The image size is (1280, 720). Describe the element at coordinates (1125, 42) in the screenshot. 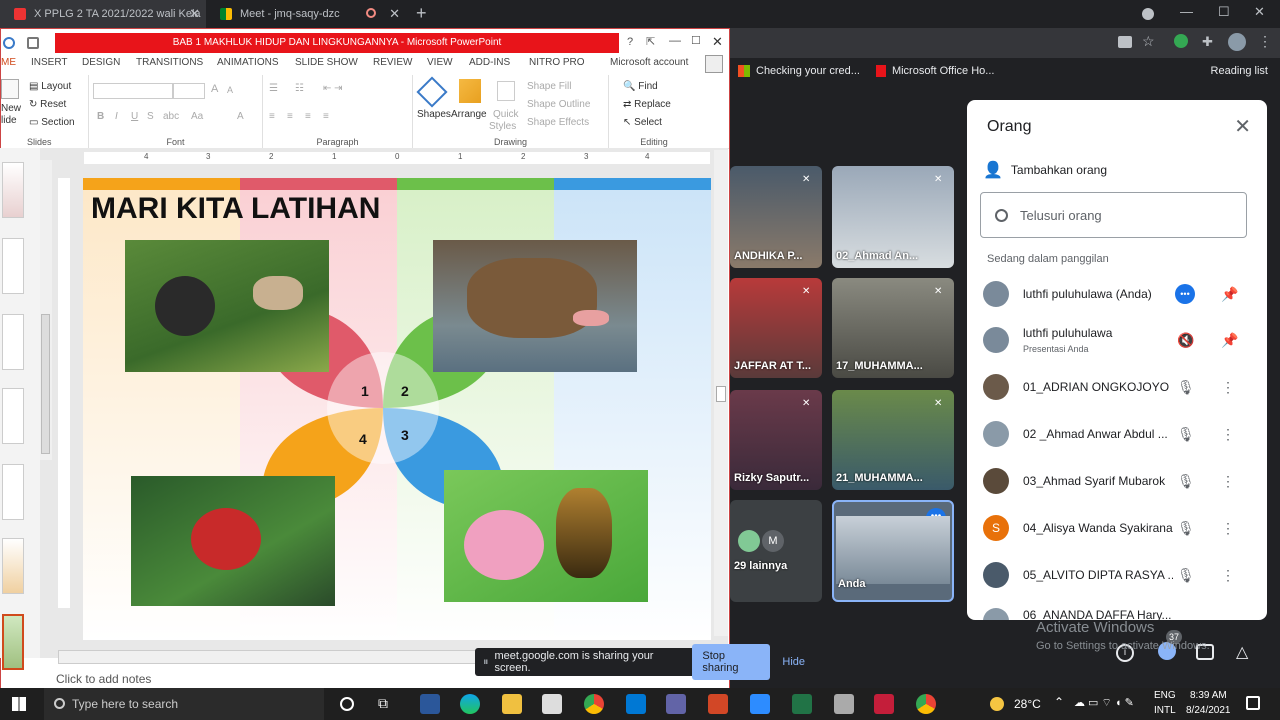

I see `camera-icon` at that location.